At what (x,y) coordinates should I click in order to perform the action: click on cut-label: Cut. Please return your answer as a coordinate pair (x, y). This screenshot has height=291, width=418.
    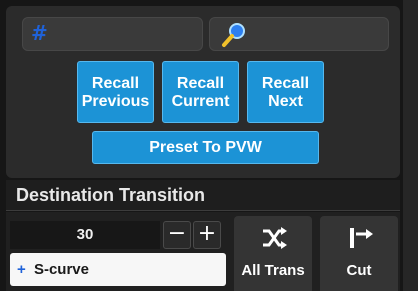
    Looking at the image, I should click on (359, 270).